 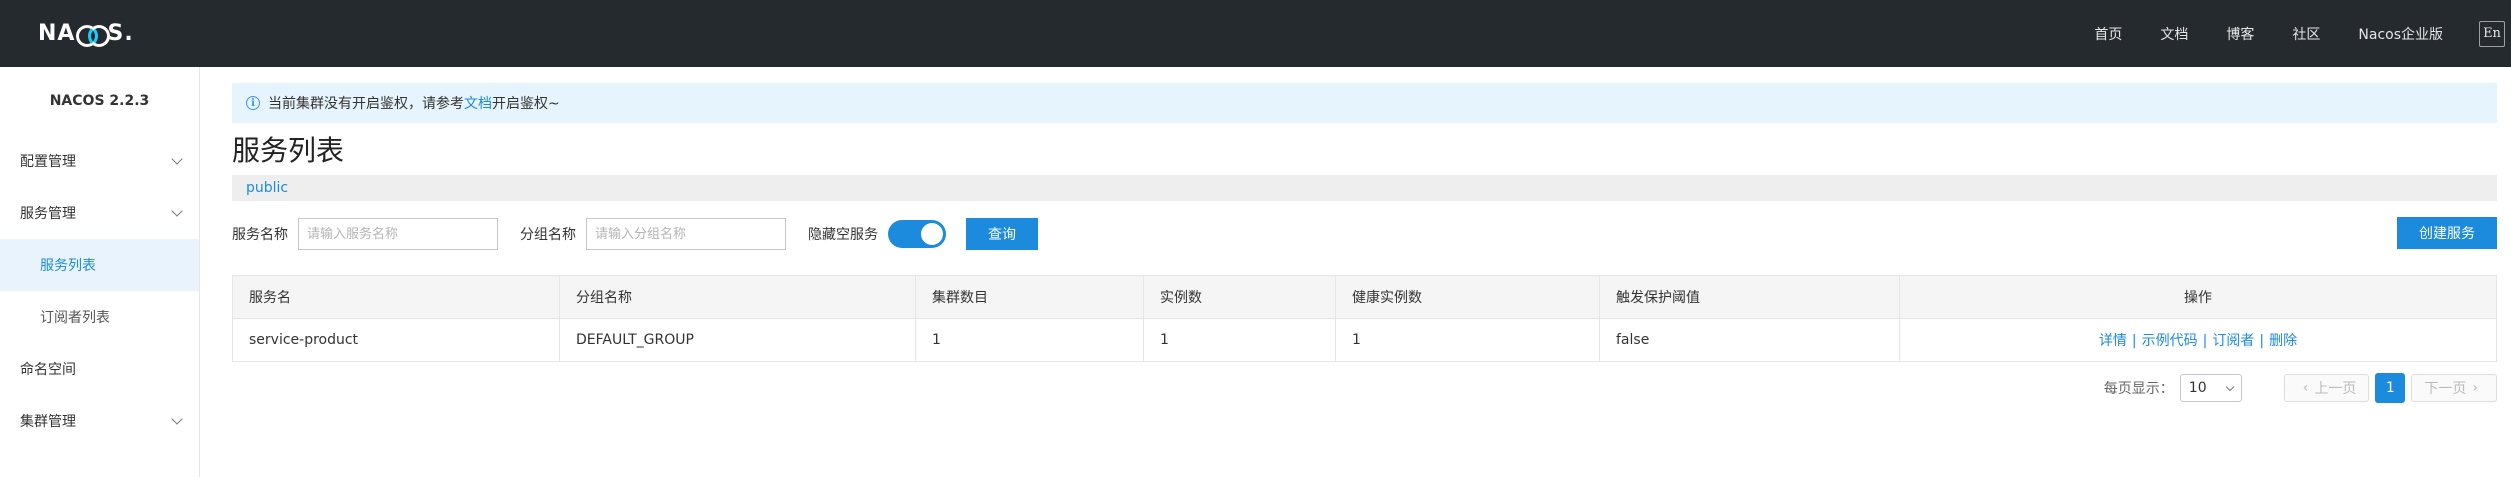 I want to click on sidebar-item-label: 命名空间, so click(x=48, y=370).